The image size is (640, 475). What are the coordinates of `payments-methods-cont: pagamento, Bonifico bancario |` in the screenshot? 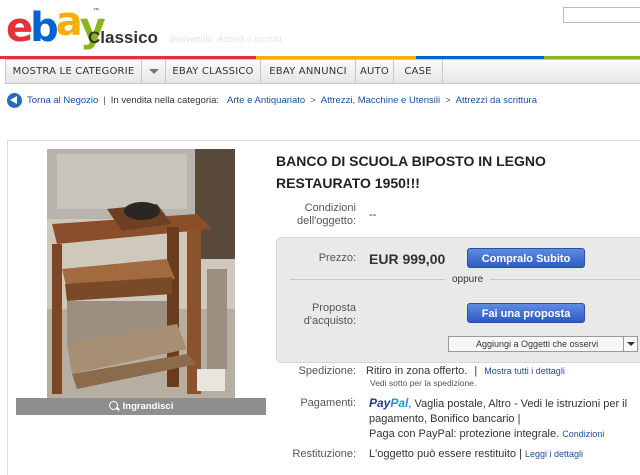 It's located at (445, 419).